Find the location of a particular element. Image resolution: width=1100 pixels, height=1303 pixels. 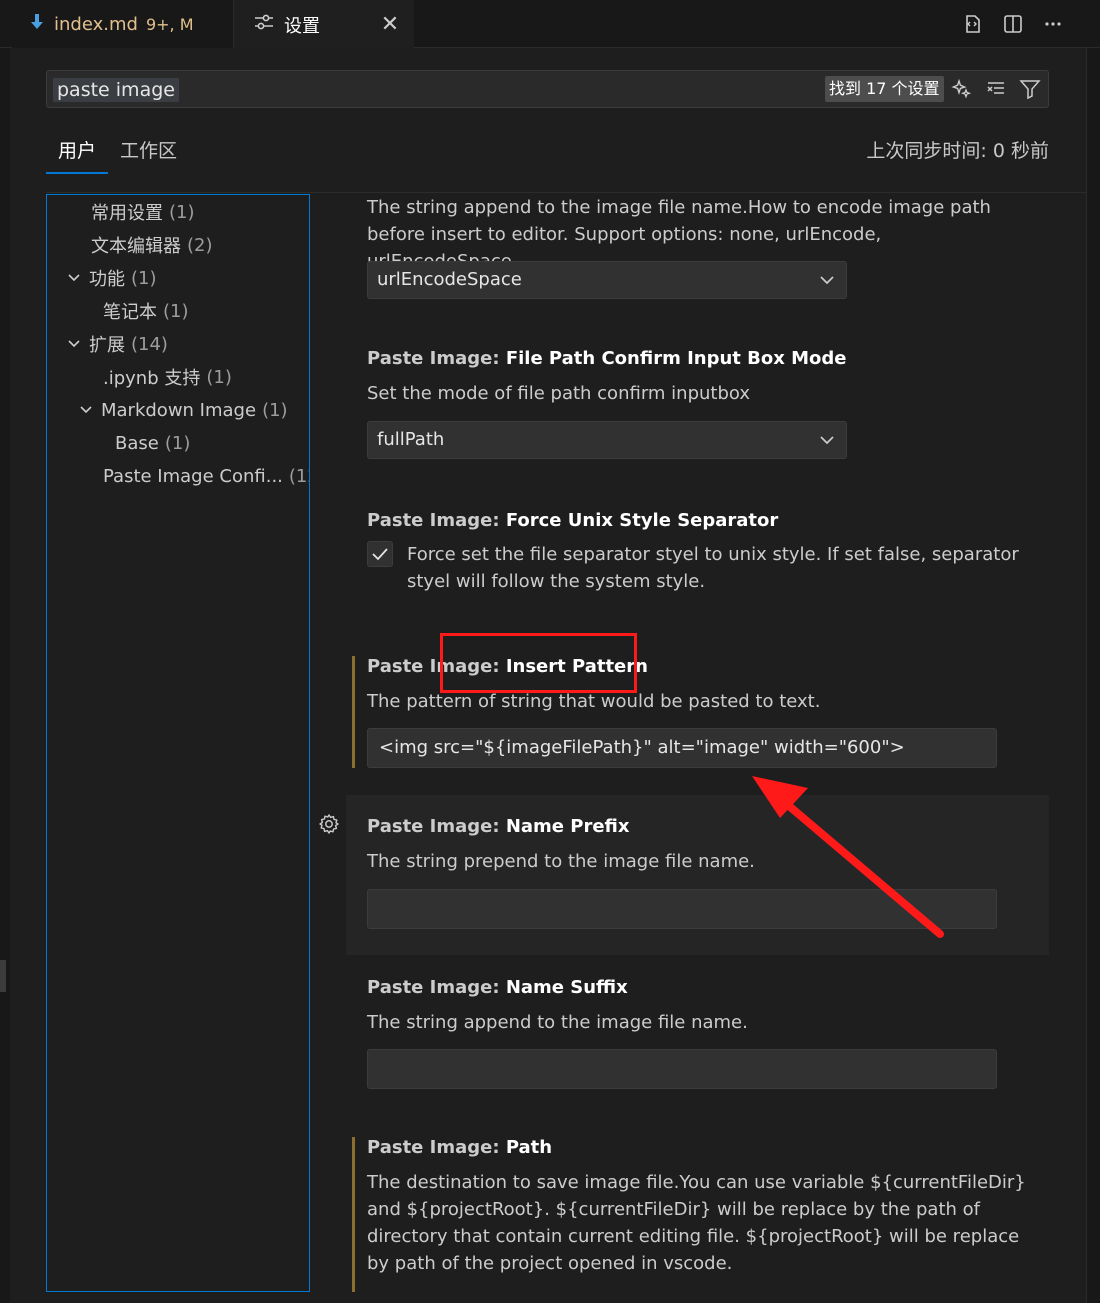

setting-title: Paste Image: Name Prefix is located at coordinates (498, 826).